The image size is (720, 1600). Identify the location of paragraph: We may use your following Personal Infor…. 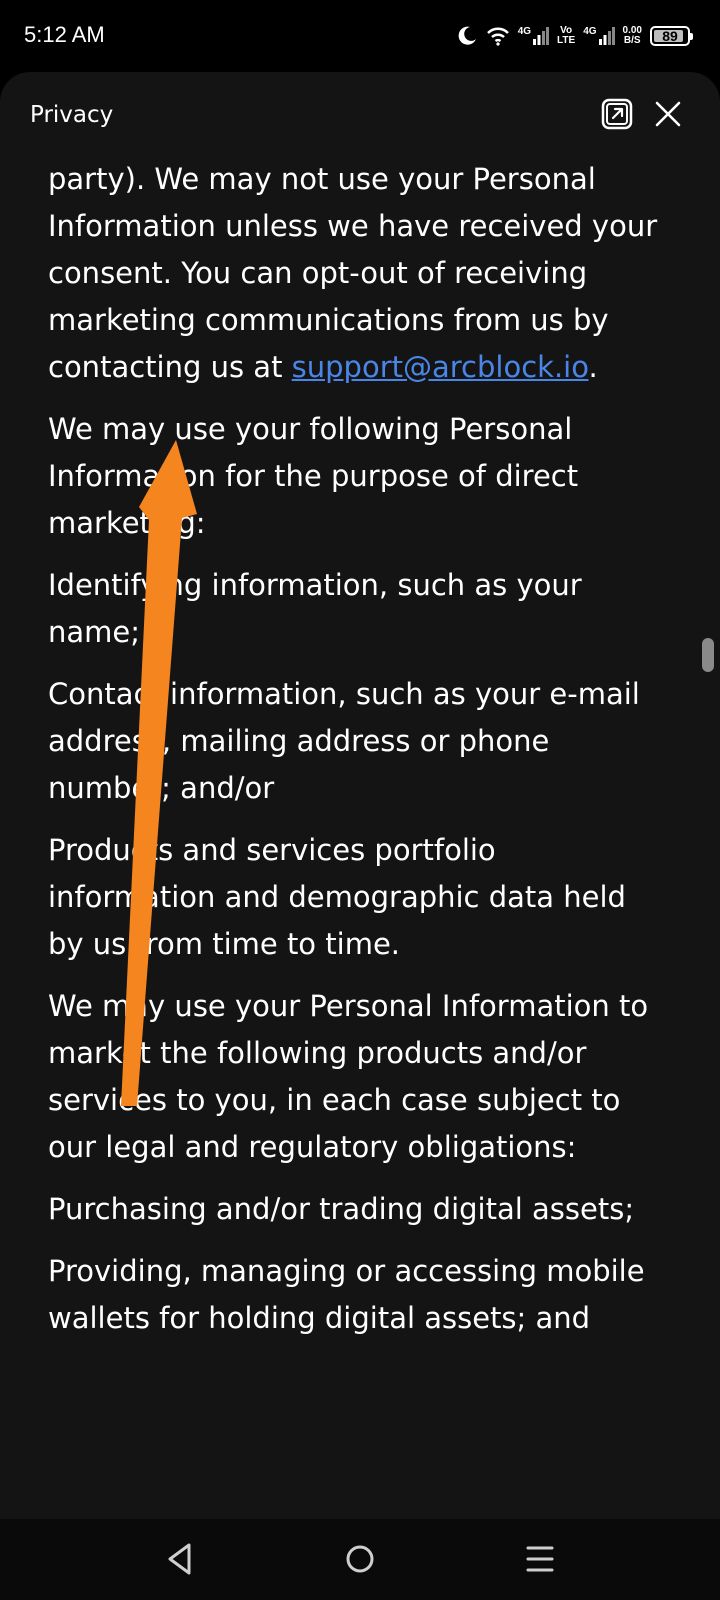
(313, 476).